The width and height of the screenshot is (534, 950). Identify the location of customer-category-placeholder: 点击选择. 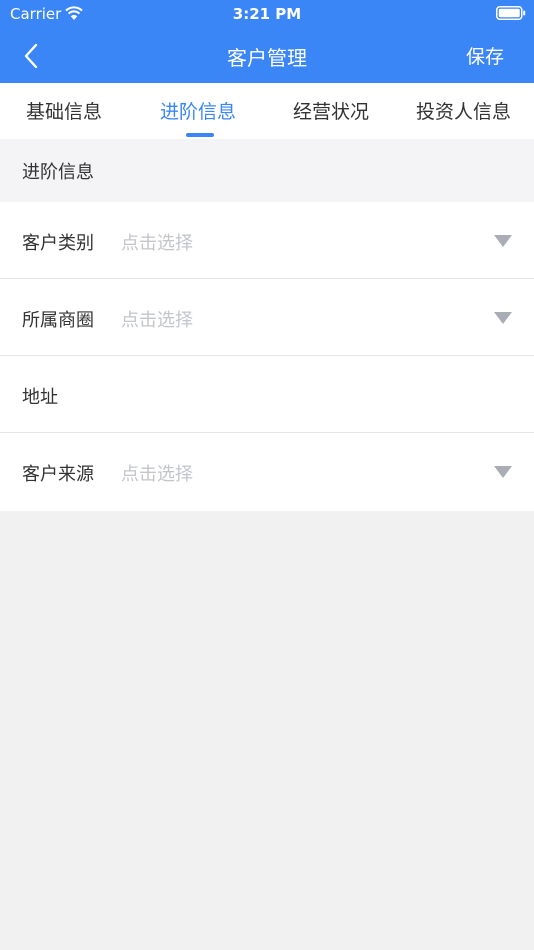
(157, 243).